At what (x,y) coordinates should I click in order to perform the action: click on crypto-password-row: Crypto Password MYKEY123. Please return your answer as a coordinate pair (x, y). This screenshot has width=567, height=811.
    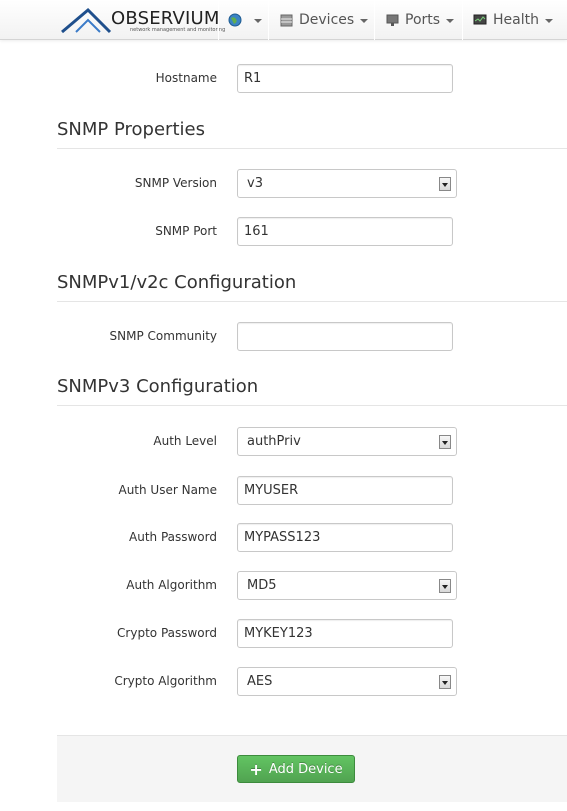
    Looking at the image, I should click on (283, 634).